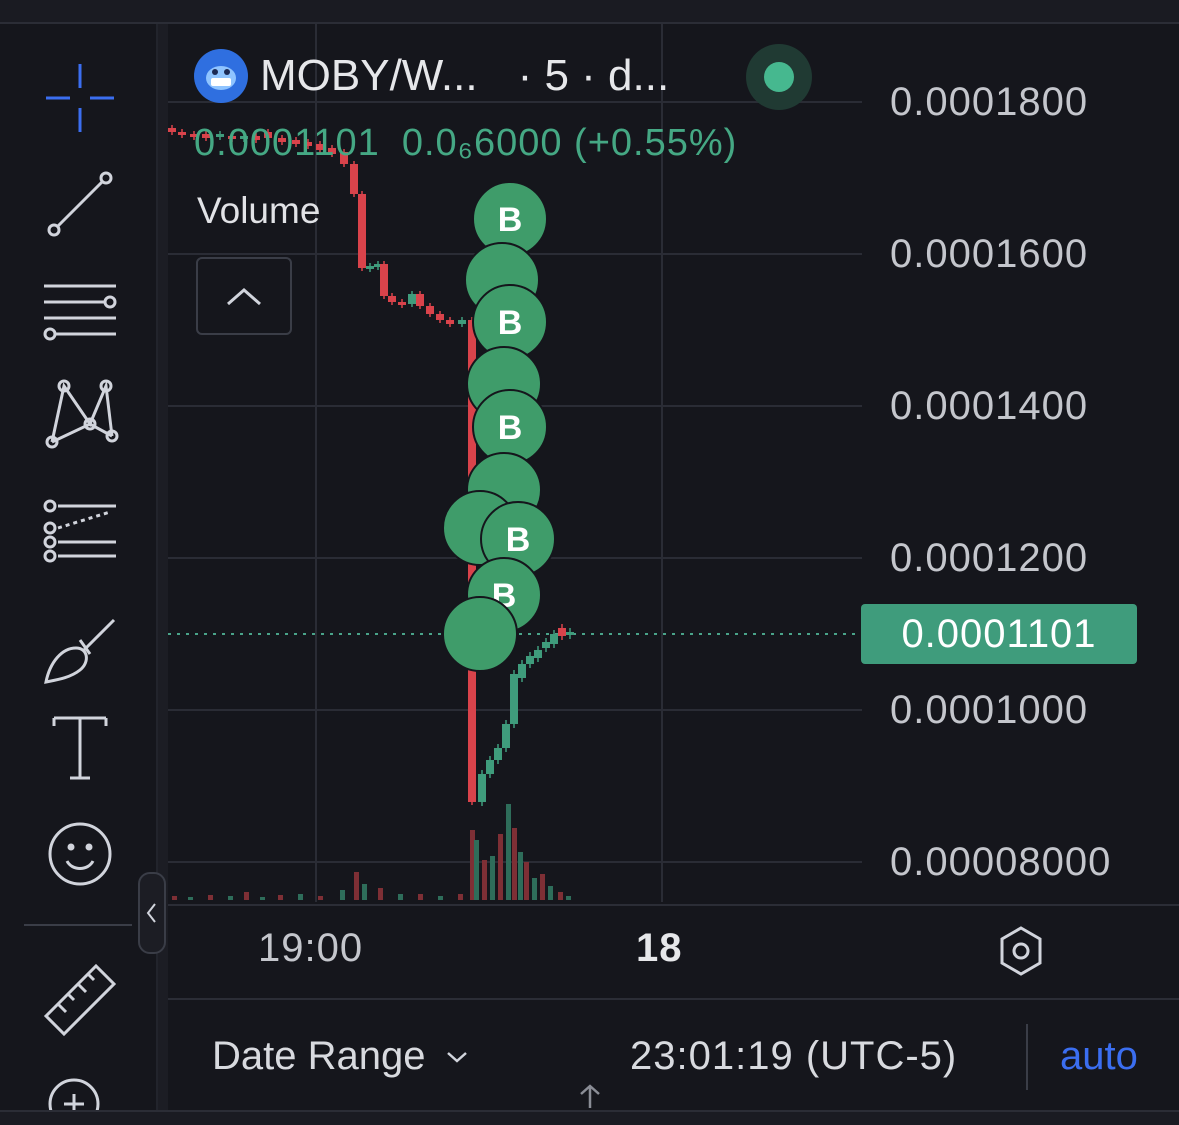 This screenshot has height=1125, width=1179. Describe the element at coordinates (1001, 862) in the screenshot. I see `price-tick: 0.00008000` at that location.